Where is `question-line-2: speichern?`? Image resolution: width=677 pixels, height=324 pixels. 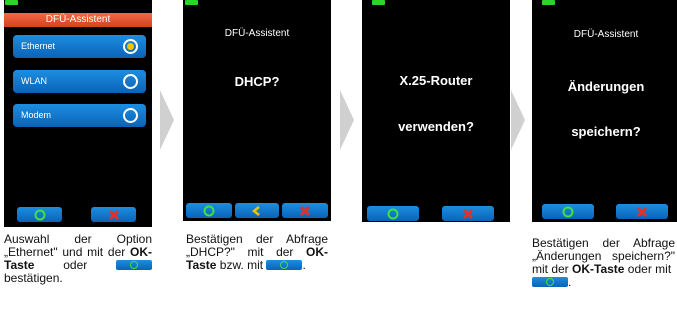 question-line-2: speichern? is located at coordinates (606, 131).